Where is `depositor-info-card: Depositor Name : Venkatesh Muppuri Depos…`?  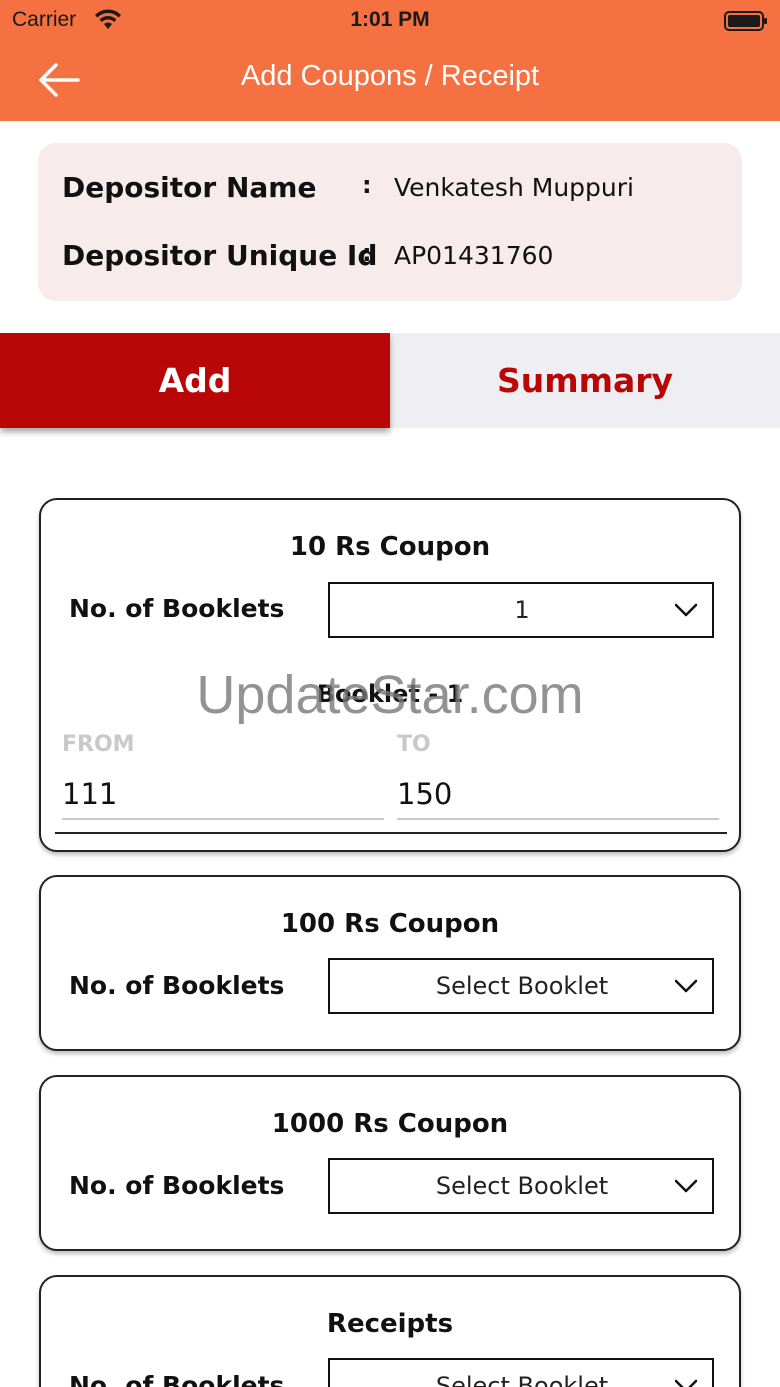 depositor-info-card: Depositor Name : Venkatesh Muppuri Depos… is located at coordinates (390, 222).